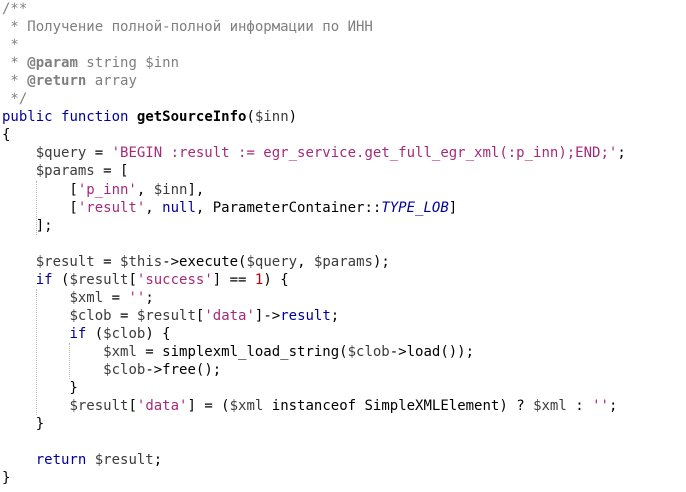 The height and width of the screenshot is (492, 686). Describe the element at coordinates (6, 135) in the screenshot. I see `code-line: {` at that location.